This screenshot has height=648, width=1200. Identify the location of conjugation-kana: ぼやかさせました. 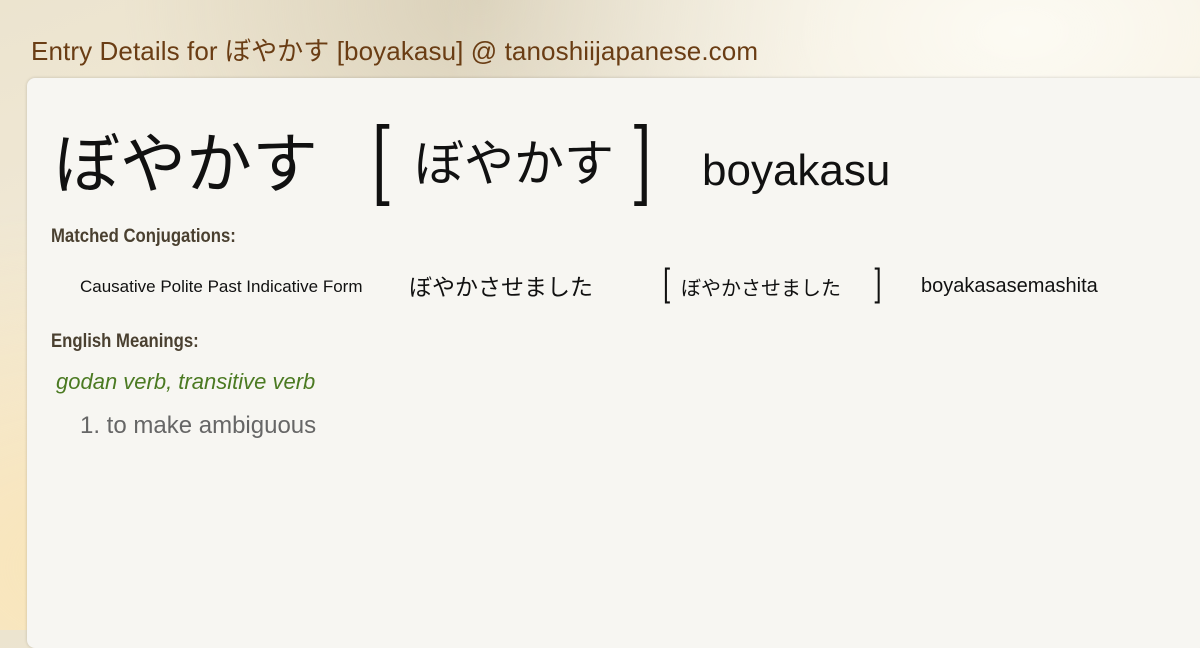
(501, 288).